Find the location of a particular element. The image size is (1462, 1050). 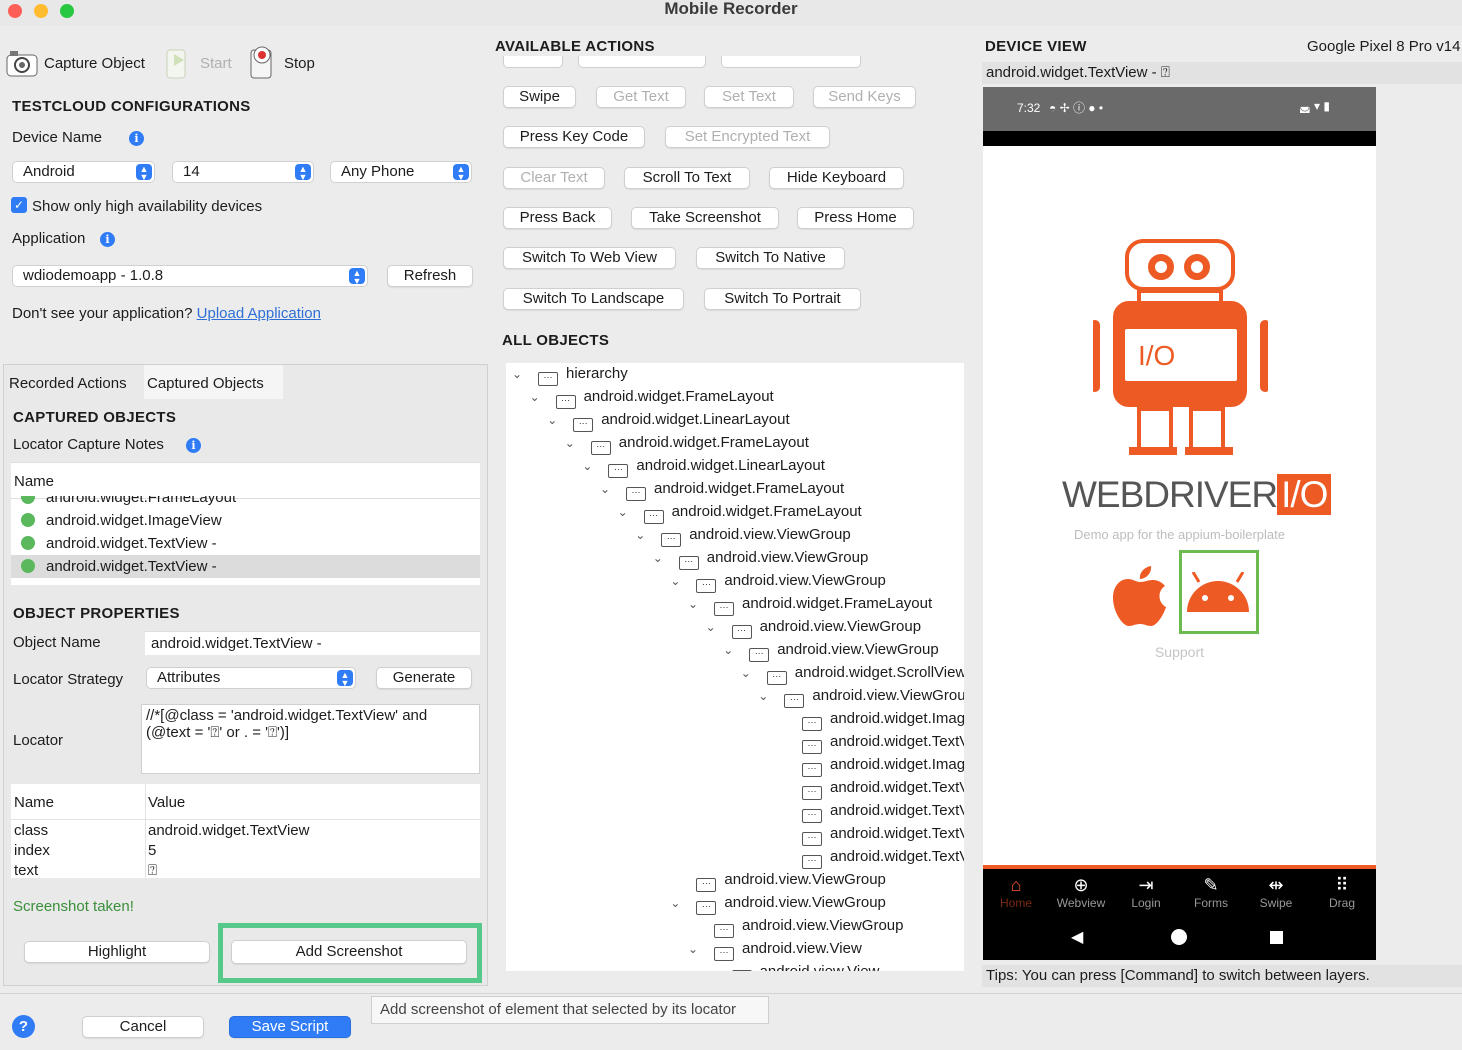

locator-strategy-select: Attributes ▲ ▼ is located at coordinates (251, 678).